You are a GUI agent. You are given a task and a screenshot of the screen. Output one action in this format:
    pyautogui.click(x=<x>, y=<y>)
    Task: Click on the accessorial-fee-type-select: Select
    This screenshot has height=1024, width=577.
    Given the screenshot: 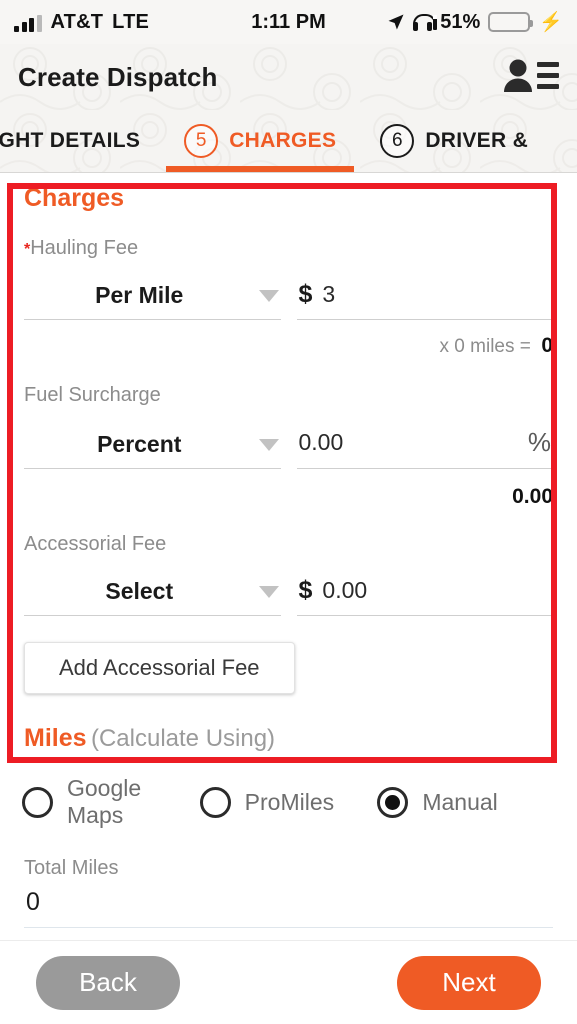 What is the action you would take?
    pyautogui.click(x=152, y=594)
    